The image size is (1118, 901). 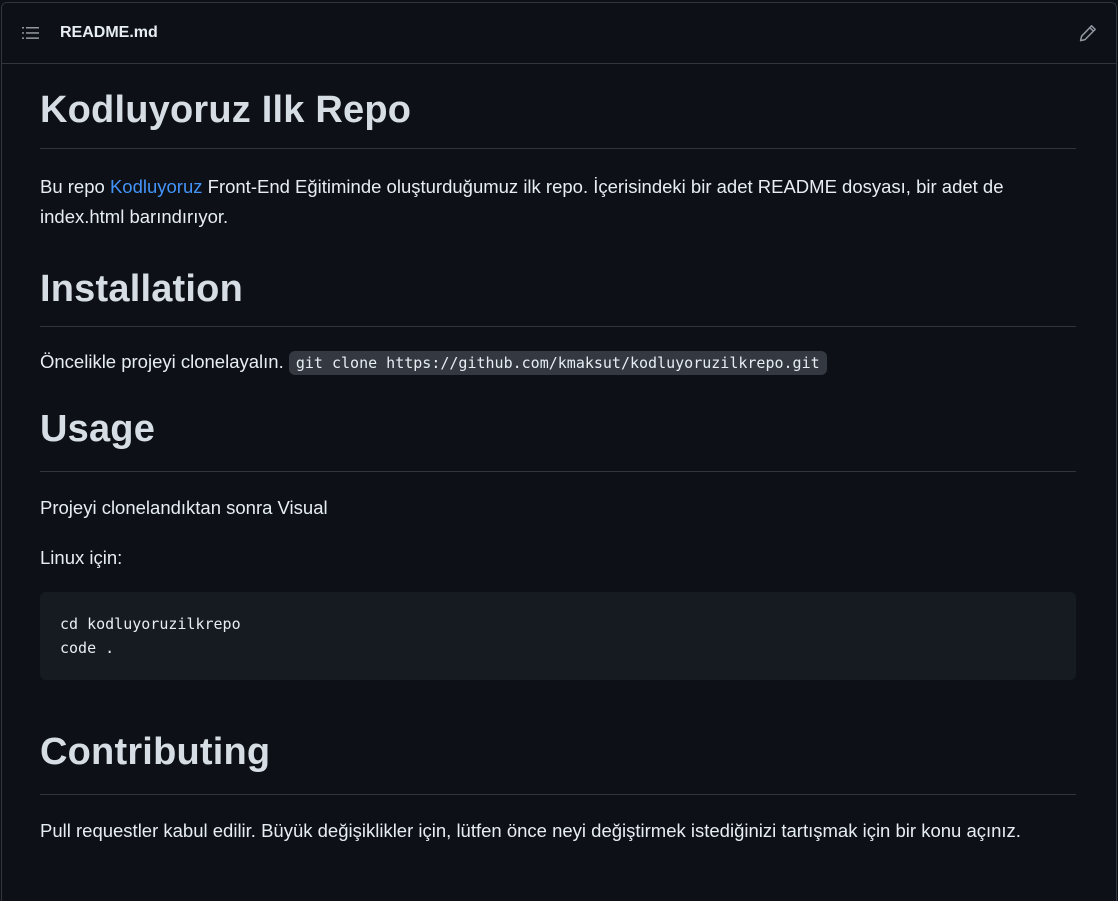 What do you see at coordinates (558, 297) in the screenshot?
I see `installation-heading: Installation` at bounding box center [558, 297].